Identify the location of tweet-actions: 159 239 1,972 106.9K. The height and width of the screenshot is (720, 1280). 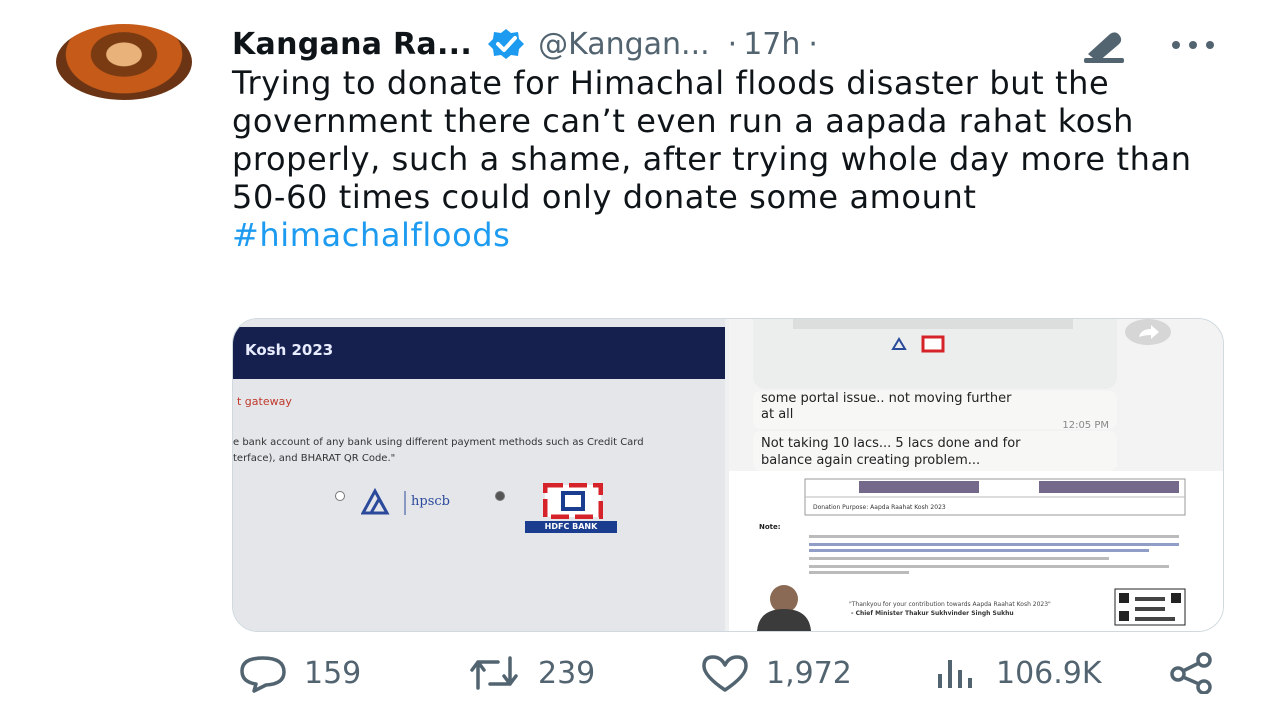
(731, 673).